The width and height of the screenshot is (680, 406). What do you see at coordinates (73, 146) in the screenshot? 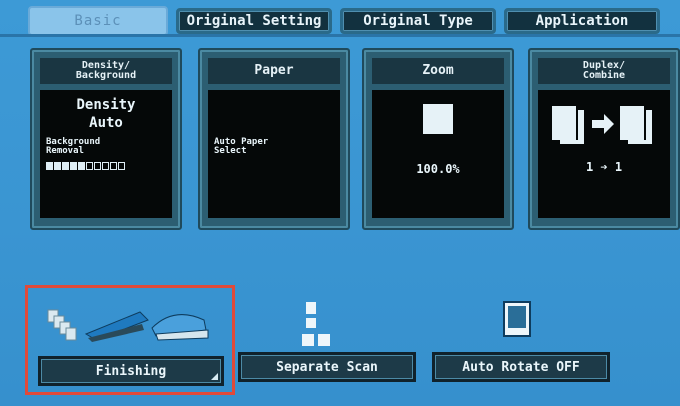
I see `background-removal-label: Background Removal` at bounding box center [73, 146].